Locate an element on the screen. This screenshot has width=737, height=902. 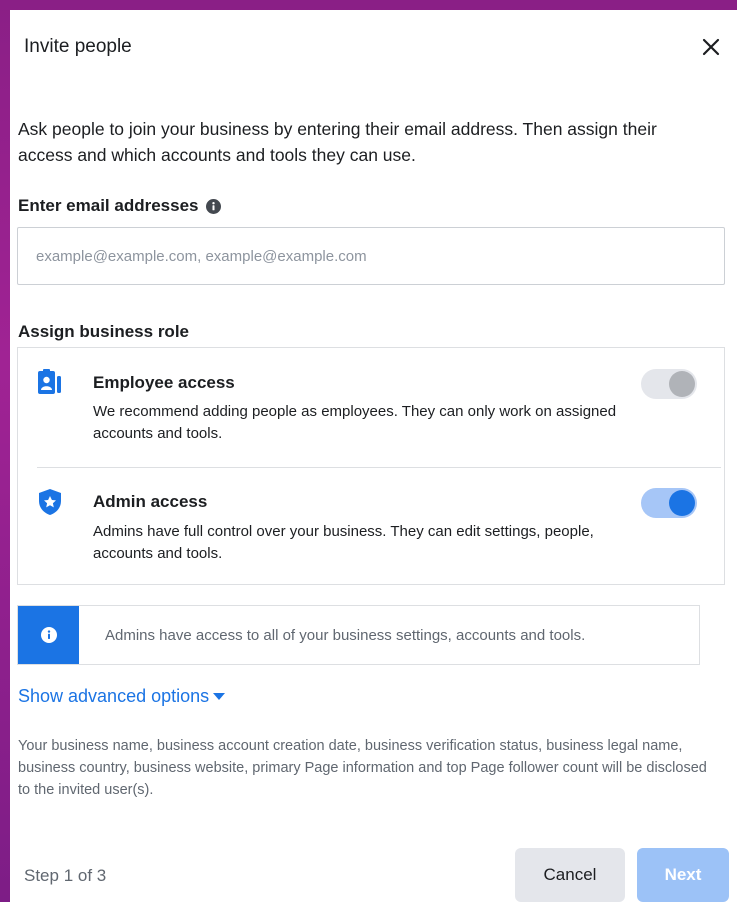
advanced-options-label: Show advanced options is located at coordinates (114, 696).